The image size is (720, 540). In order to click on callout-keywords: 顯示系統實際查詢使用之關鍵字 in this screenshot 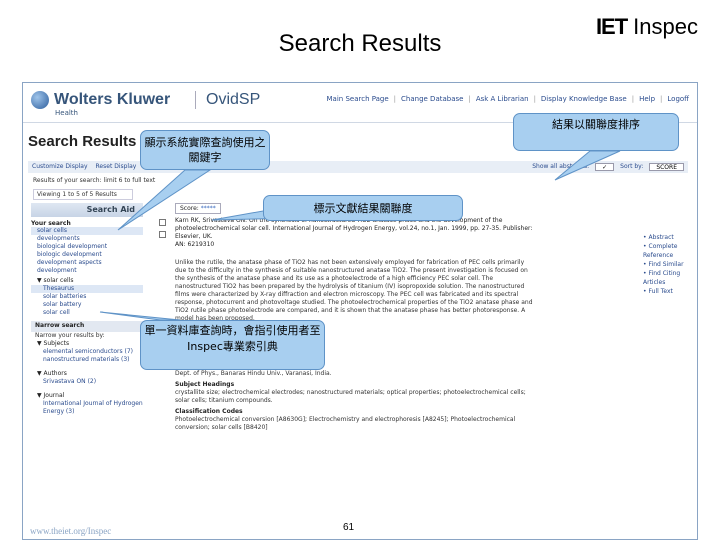, I will do `click(205, 150)`.